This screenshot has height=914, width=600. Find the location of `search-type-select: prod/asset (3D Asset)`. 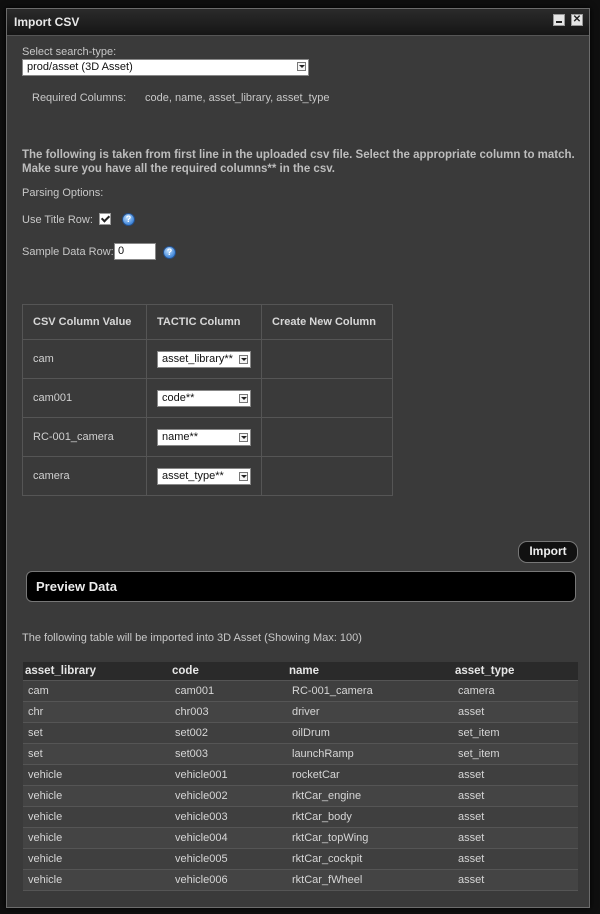

search-type-select: prod/asset (3D Asset) is located at coordinates (165, 67).